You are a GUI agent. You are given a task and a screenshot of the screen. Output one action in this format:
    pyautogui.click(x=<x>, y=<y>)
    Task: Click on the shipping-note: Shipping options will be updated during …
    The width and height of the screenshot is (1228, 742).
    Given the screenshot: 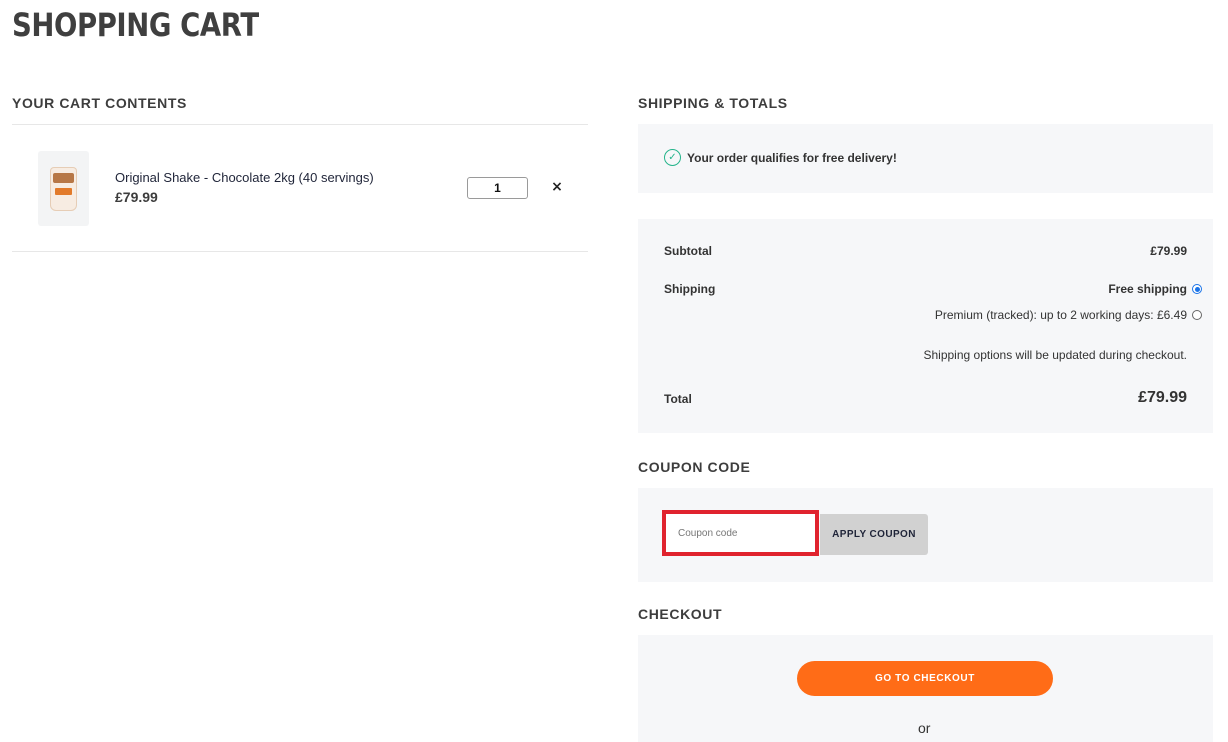 What is the action you would take?
    pyautogui.click(x=1055, y=355)
    